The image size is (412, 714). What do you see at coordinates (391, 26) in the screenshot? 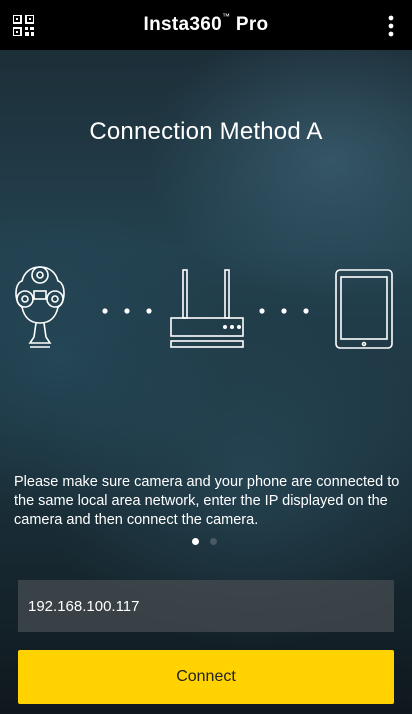
I see `more-vertical-icon` at bounding box center [391, 26].